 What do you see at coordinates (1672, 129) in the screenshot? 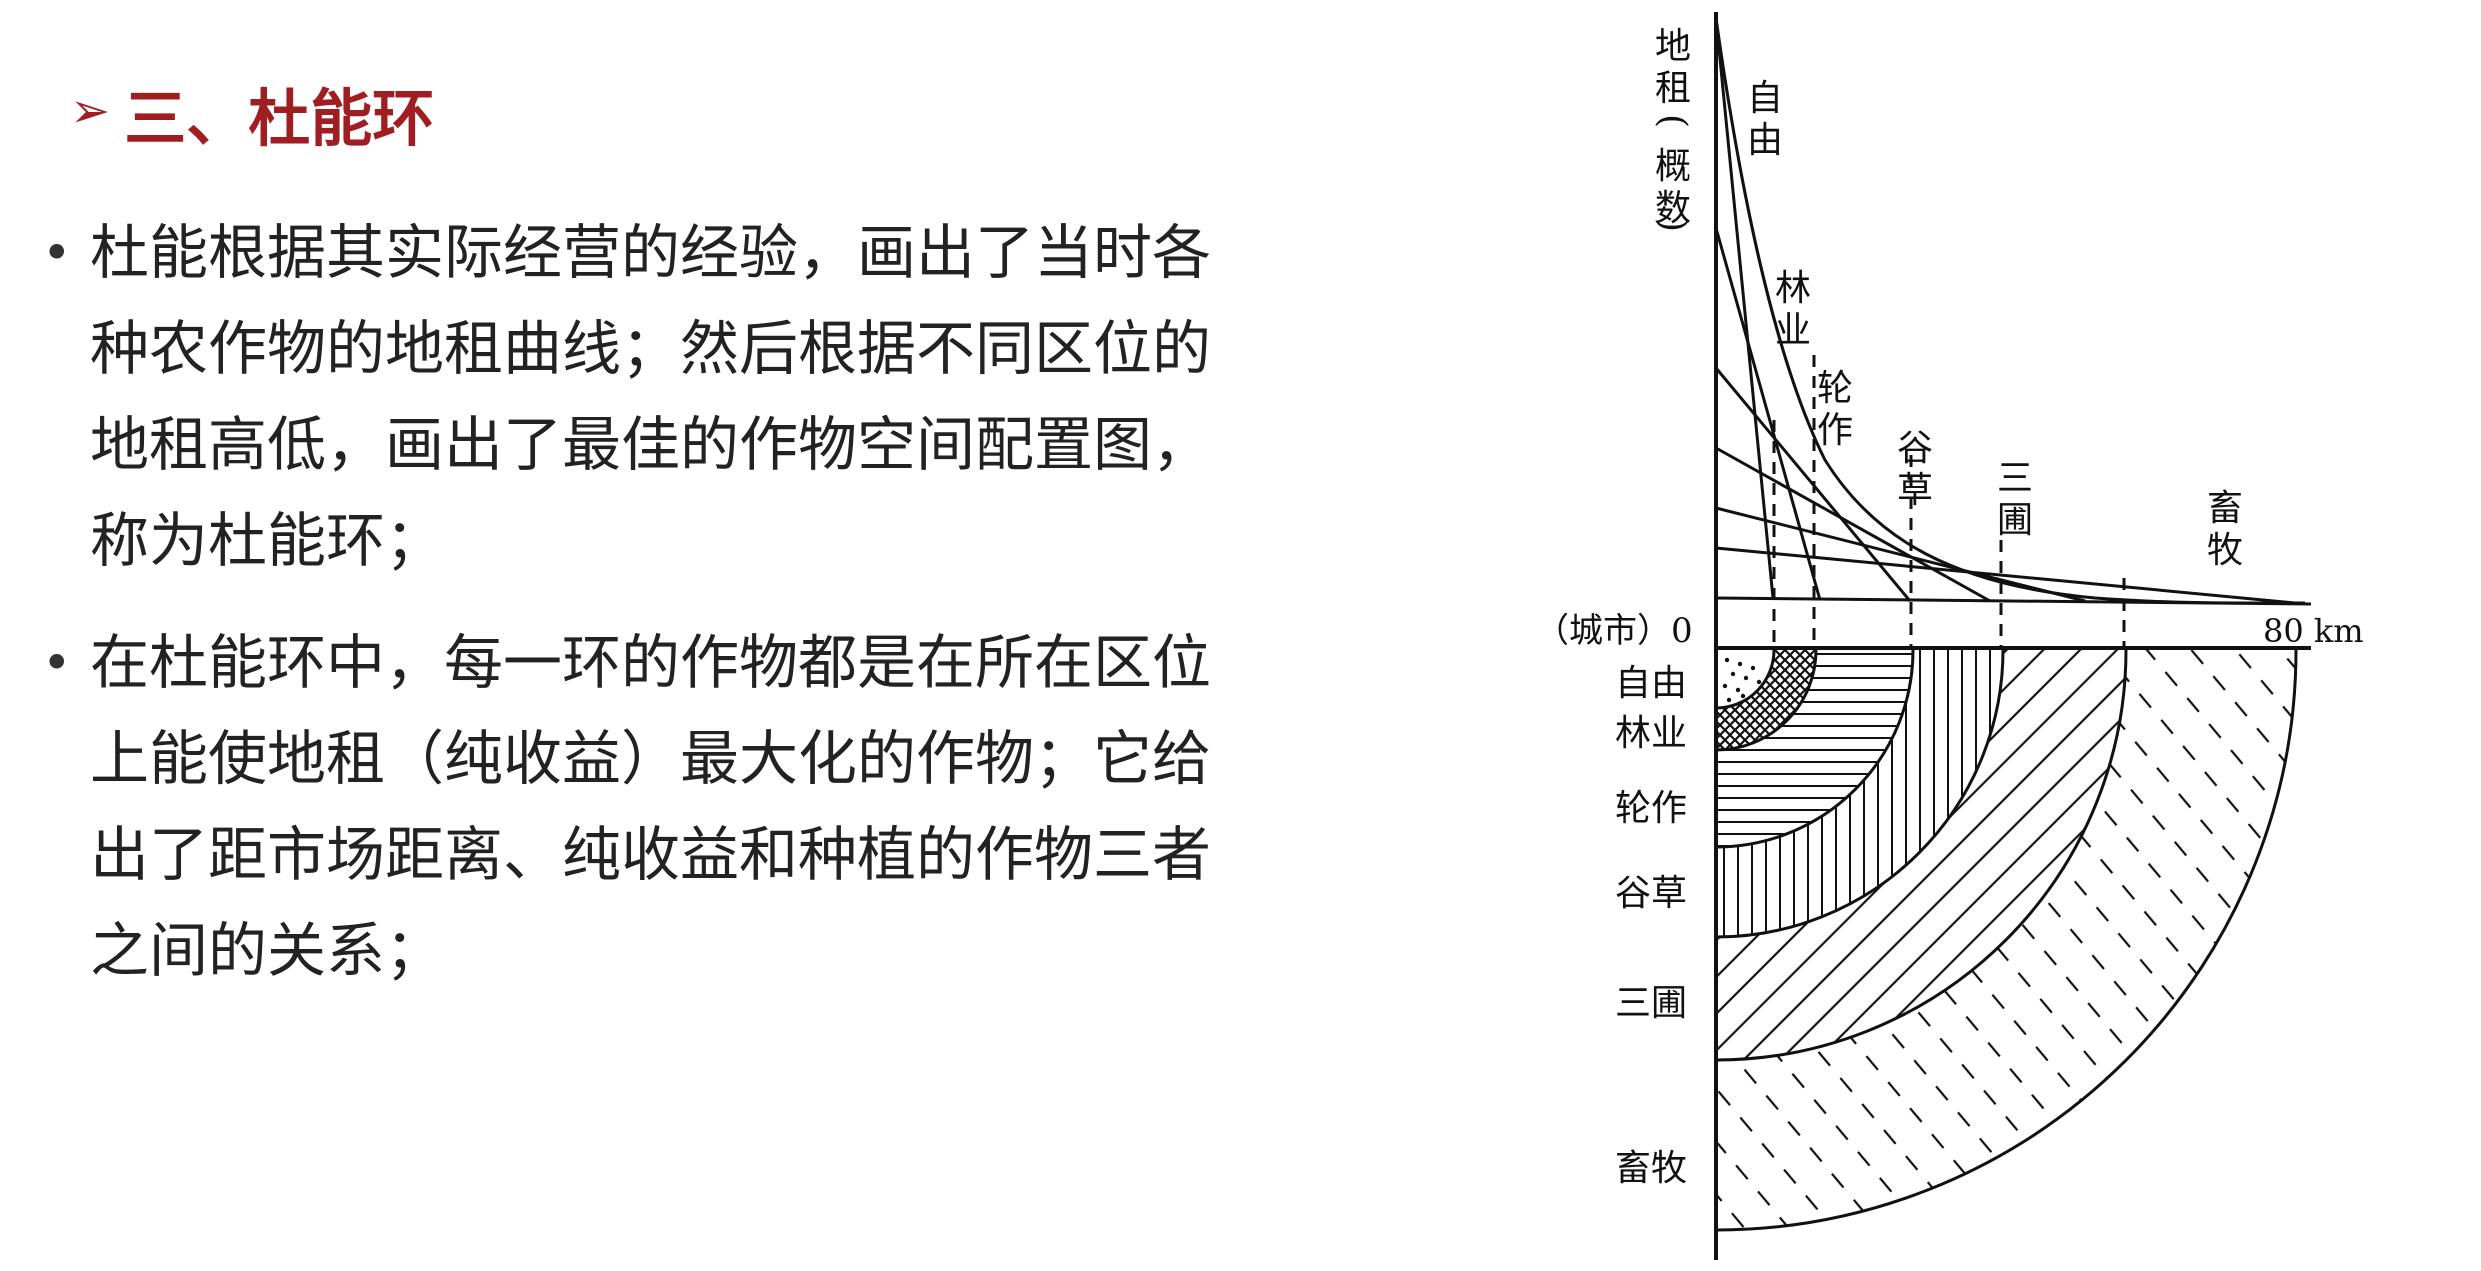
I see `y-axis-label: 地 租 ( 概 数 )` at bounding box center [1672, 129].